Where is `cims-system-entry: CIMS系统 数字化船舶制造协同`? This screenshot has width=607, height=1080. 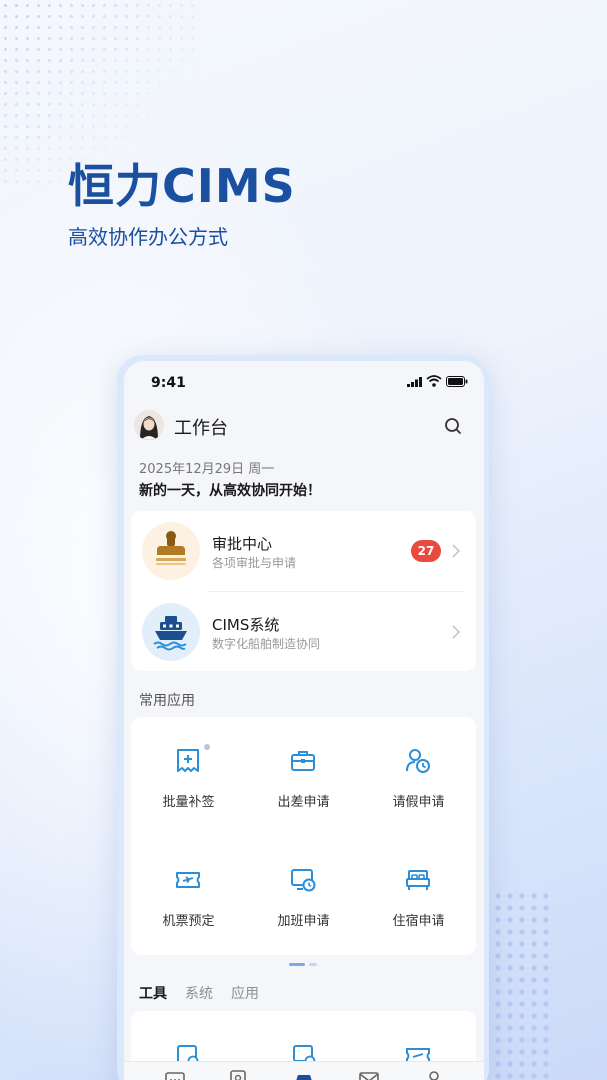
cims-system-entry: CIMS系统 数字化船舶制造协同 is located at coordinates (303, 632).